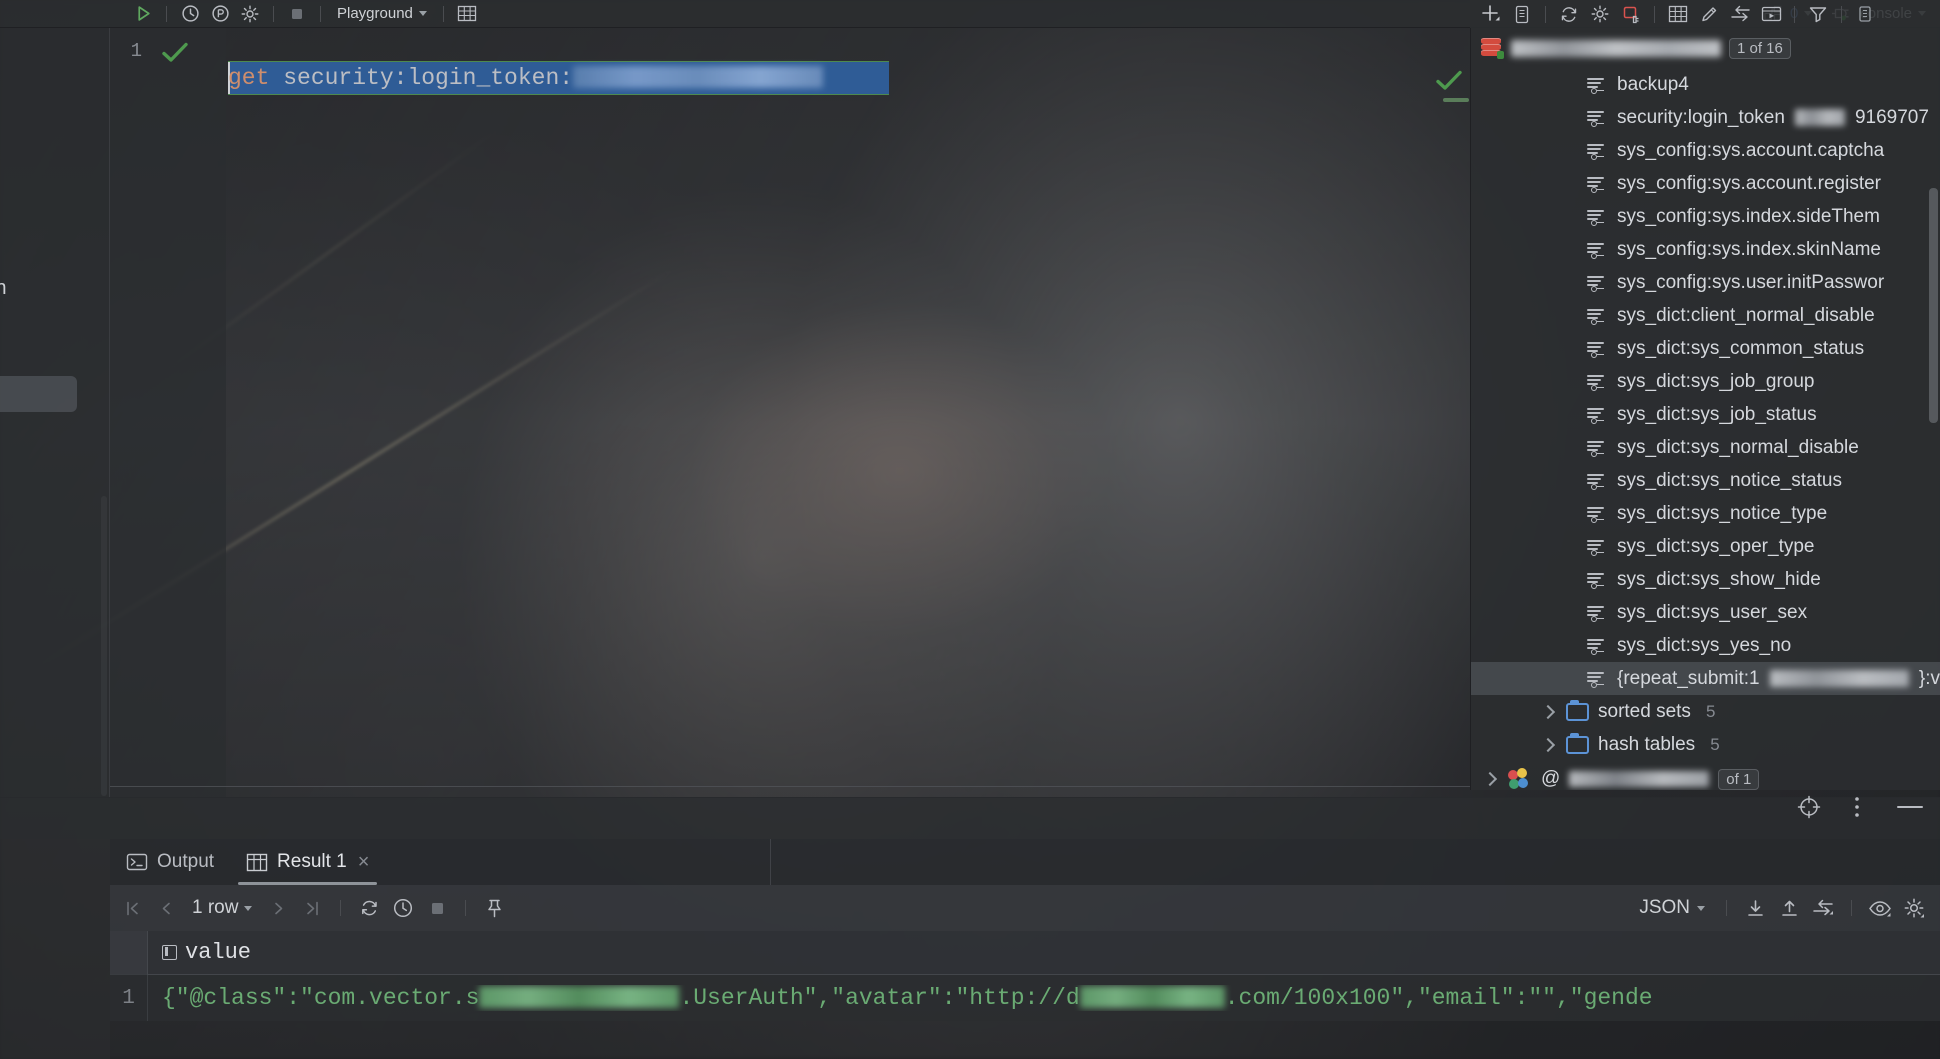  I want to click on tree-folder-row: hash tables 5, so click(1705, 744).